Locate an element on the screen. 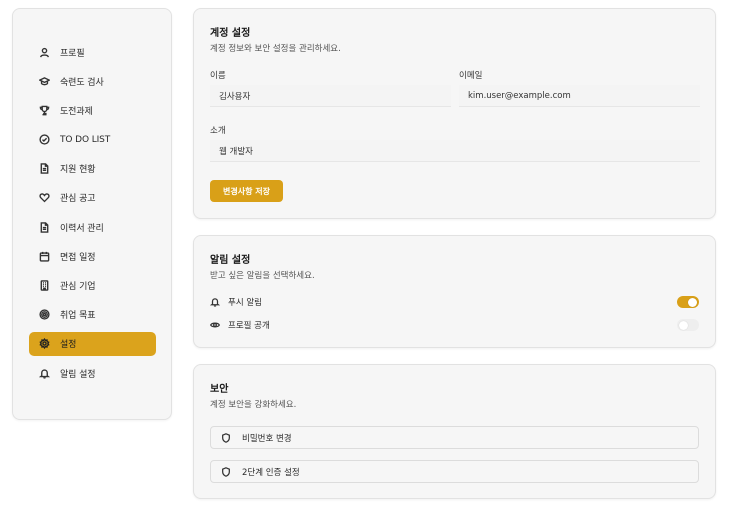  card-title: 계정 설정 is located at coordinates (230, 33).